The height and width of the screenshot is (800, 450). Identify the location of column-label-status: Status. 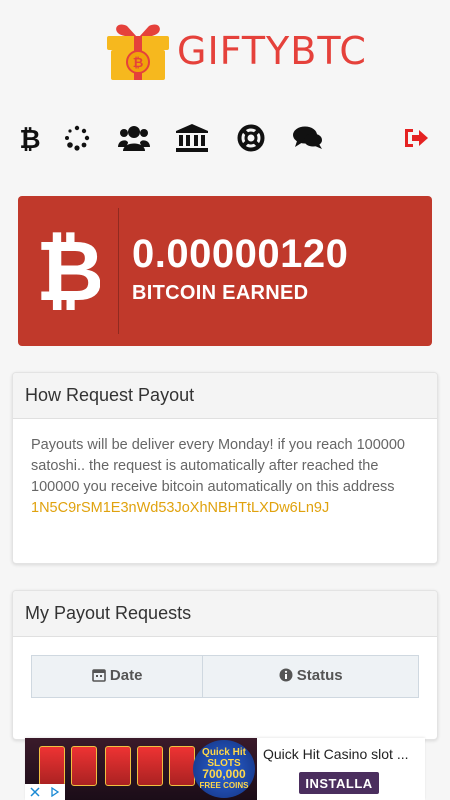
(319, 675).